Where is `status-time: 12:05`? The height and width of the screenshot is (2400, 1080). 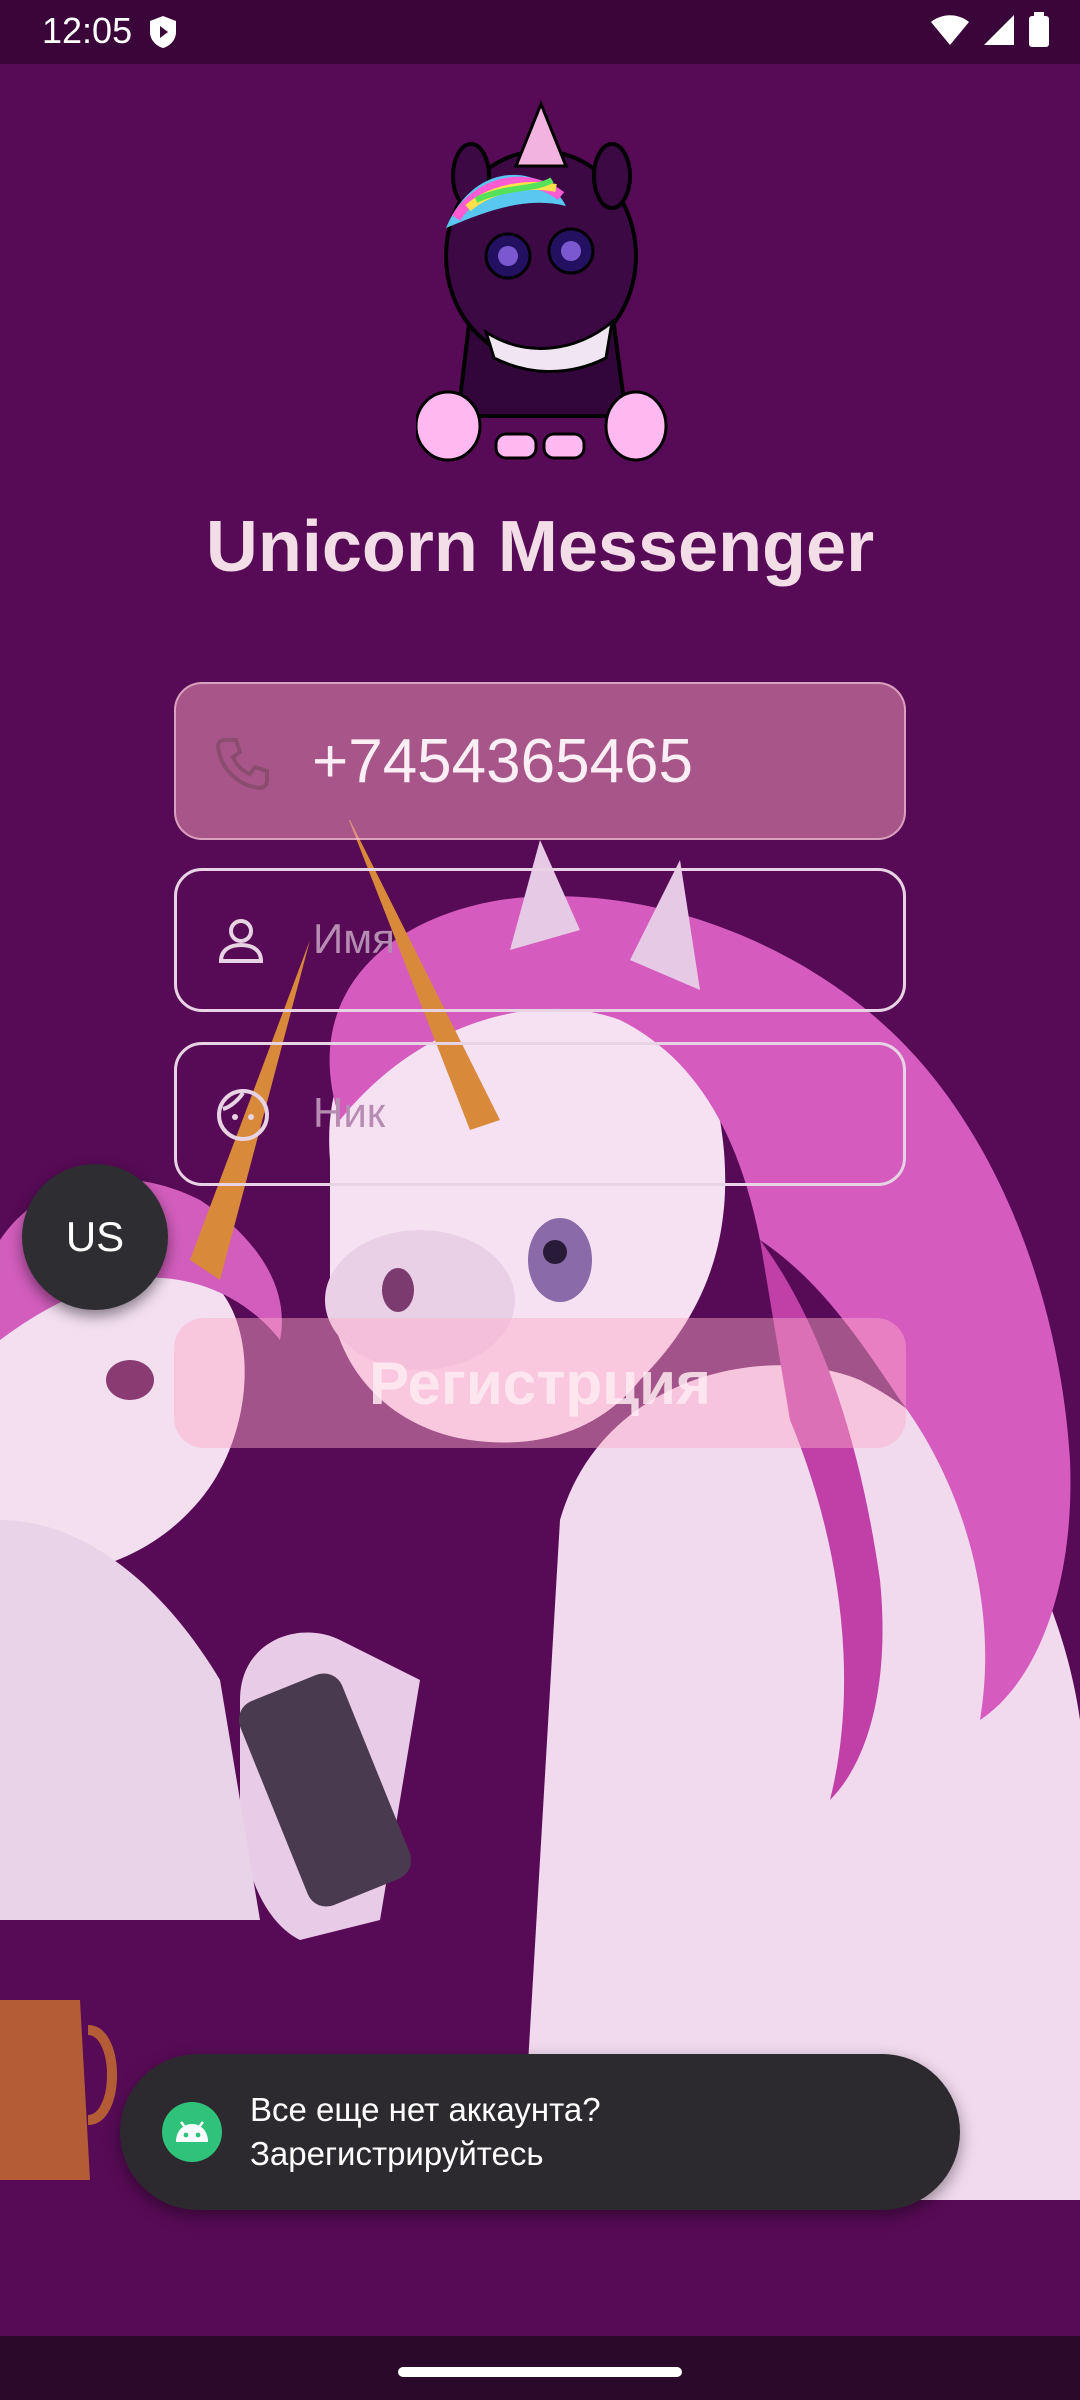
status-time: 12:05 is located at coordinates (87, 30).